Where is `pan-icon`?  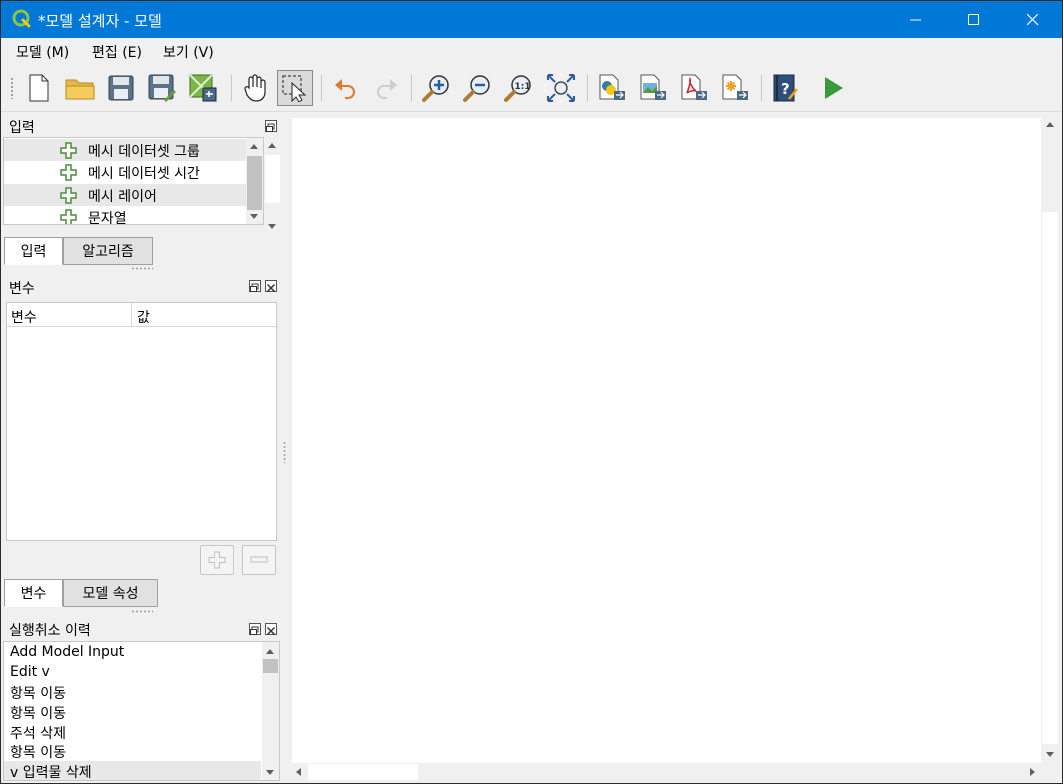 pan-icon is located at coordinates (255, 88).